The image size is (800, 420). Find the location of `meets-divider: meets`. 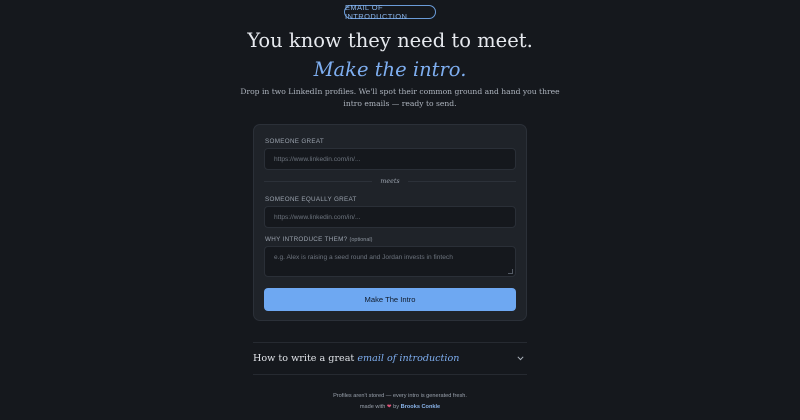

meets-divider: meets is located at coordinates (390, 181).